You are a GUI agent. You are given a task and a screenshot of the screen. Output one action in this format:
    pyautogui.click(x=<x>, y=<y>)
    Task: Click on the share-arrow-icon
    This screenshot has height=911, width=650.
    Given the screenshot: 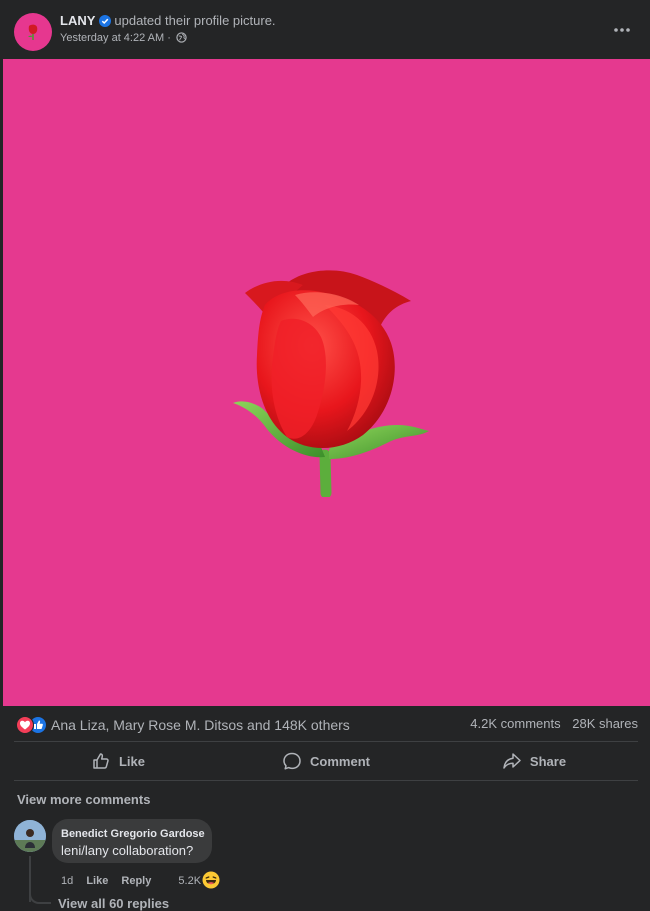 What is the action you would take?
    pyautogui.click(x=512, y=761)
    